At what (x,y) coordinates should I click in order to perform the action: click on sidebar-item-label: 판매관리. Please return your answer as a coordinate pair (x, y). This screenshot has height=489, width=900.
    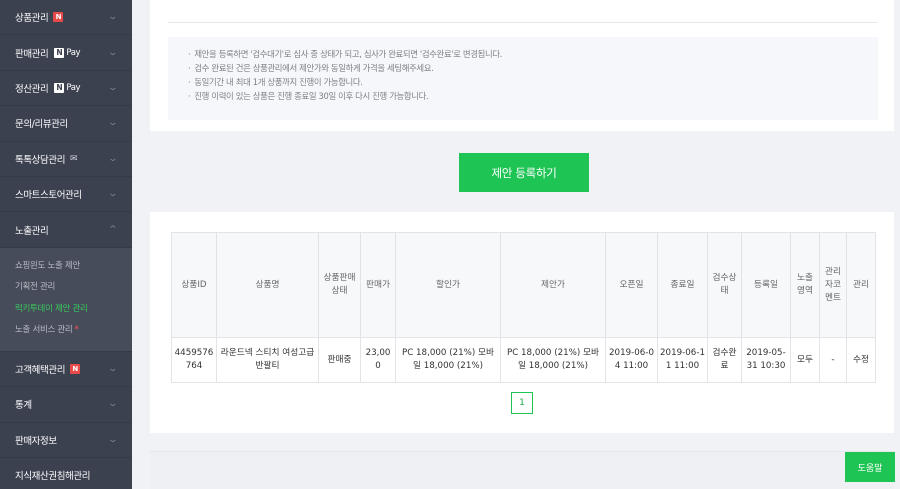
    Looking at the image, I should click on (32, 54).